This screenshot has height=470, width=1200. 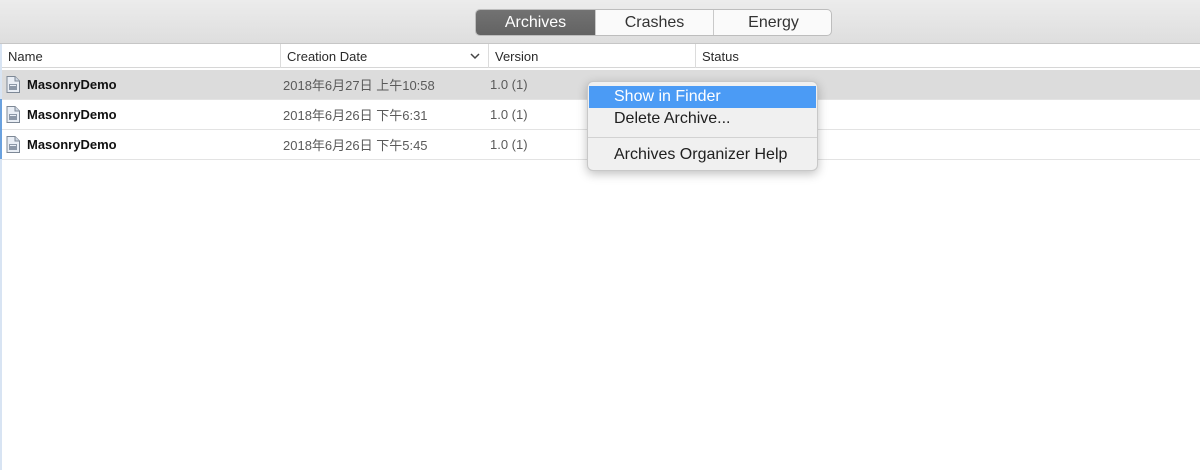 I want to click on column-header-creation-date: Creation Date, so click(x=384, y=56).